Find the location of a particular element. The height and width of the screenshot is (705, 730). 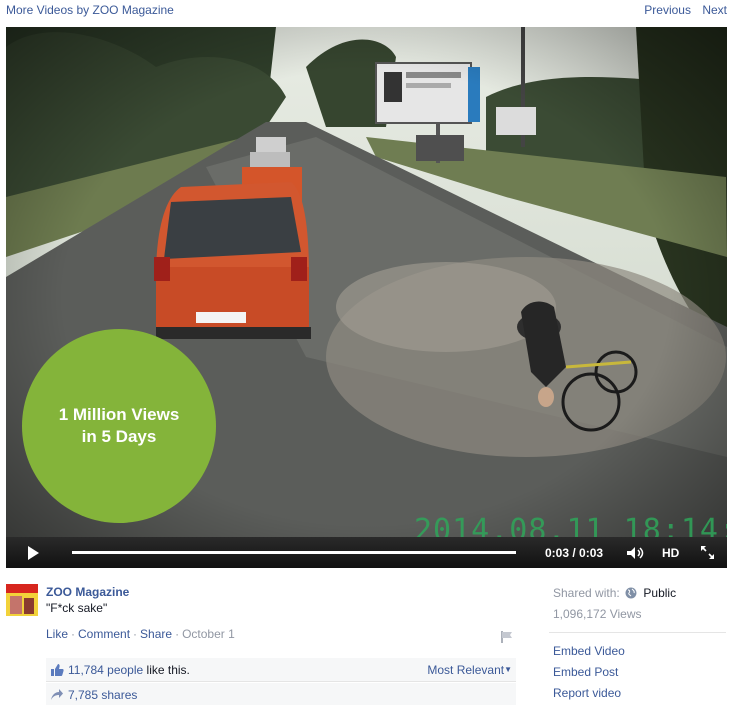

zoo-logo-icon is located at coordinates (22, 600).